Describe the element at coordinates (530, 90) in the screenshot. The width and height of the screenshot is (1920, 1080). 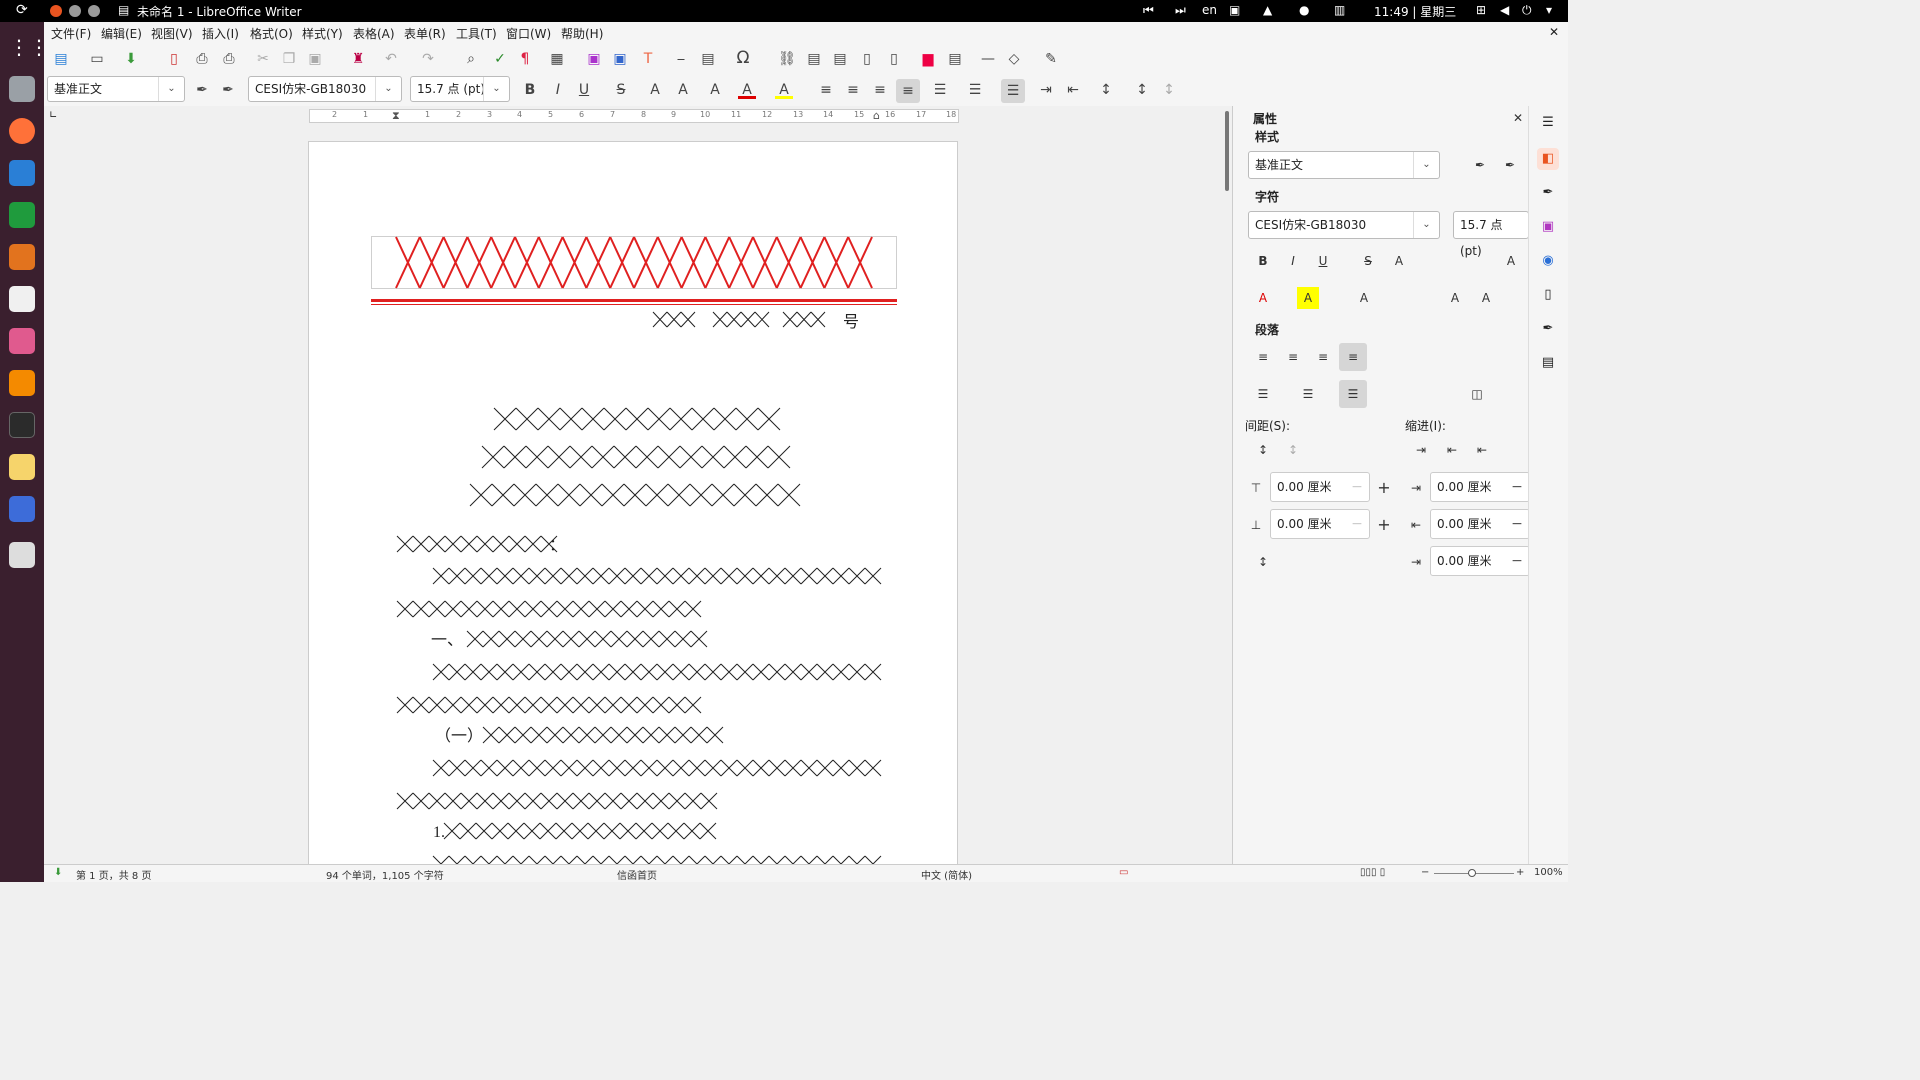
I see `bold-icon: B` at that location.